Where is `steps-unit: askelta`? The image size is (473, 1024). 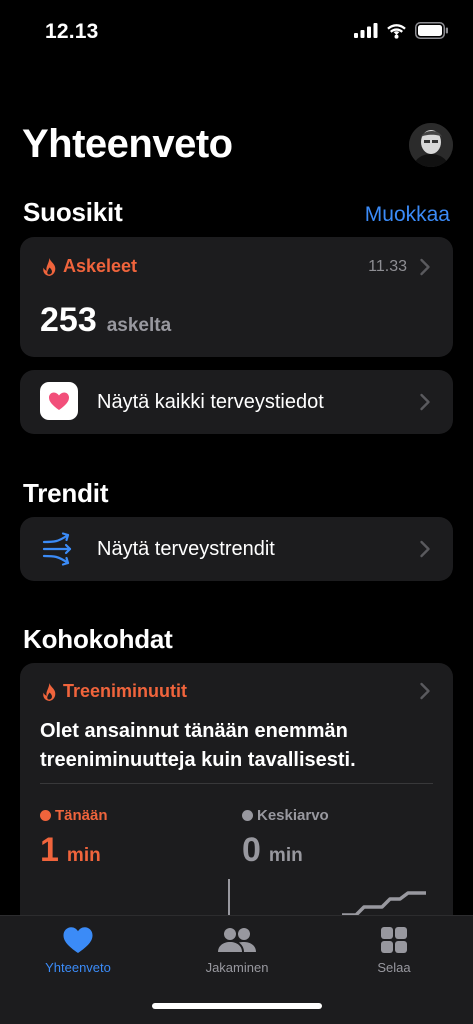 steps-unit: askelta is located at coordinates (139, 325).